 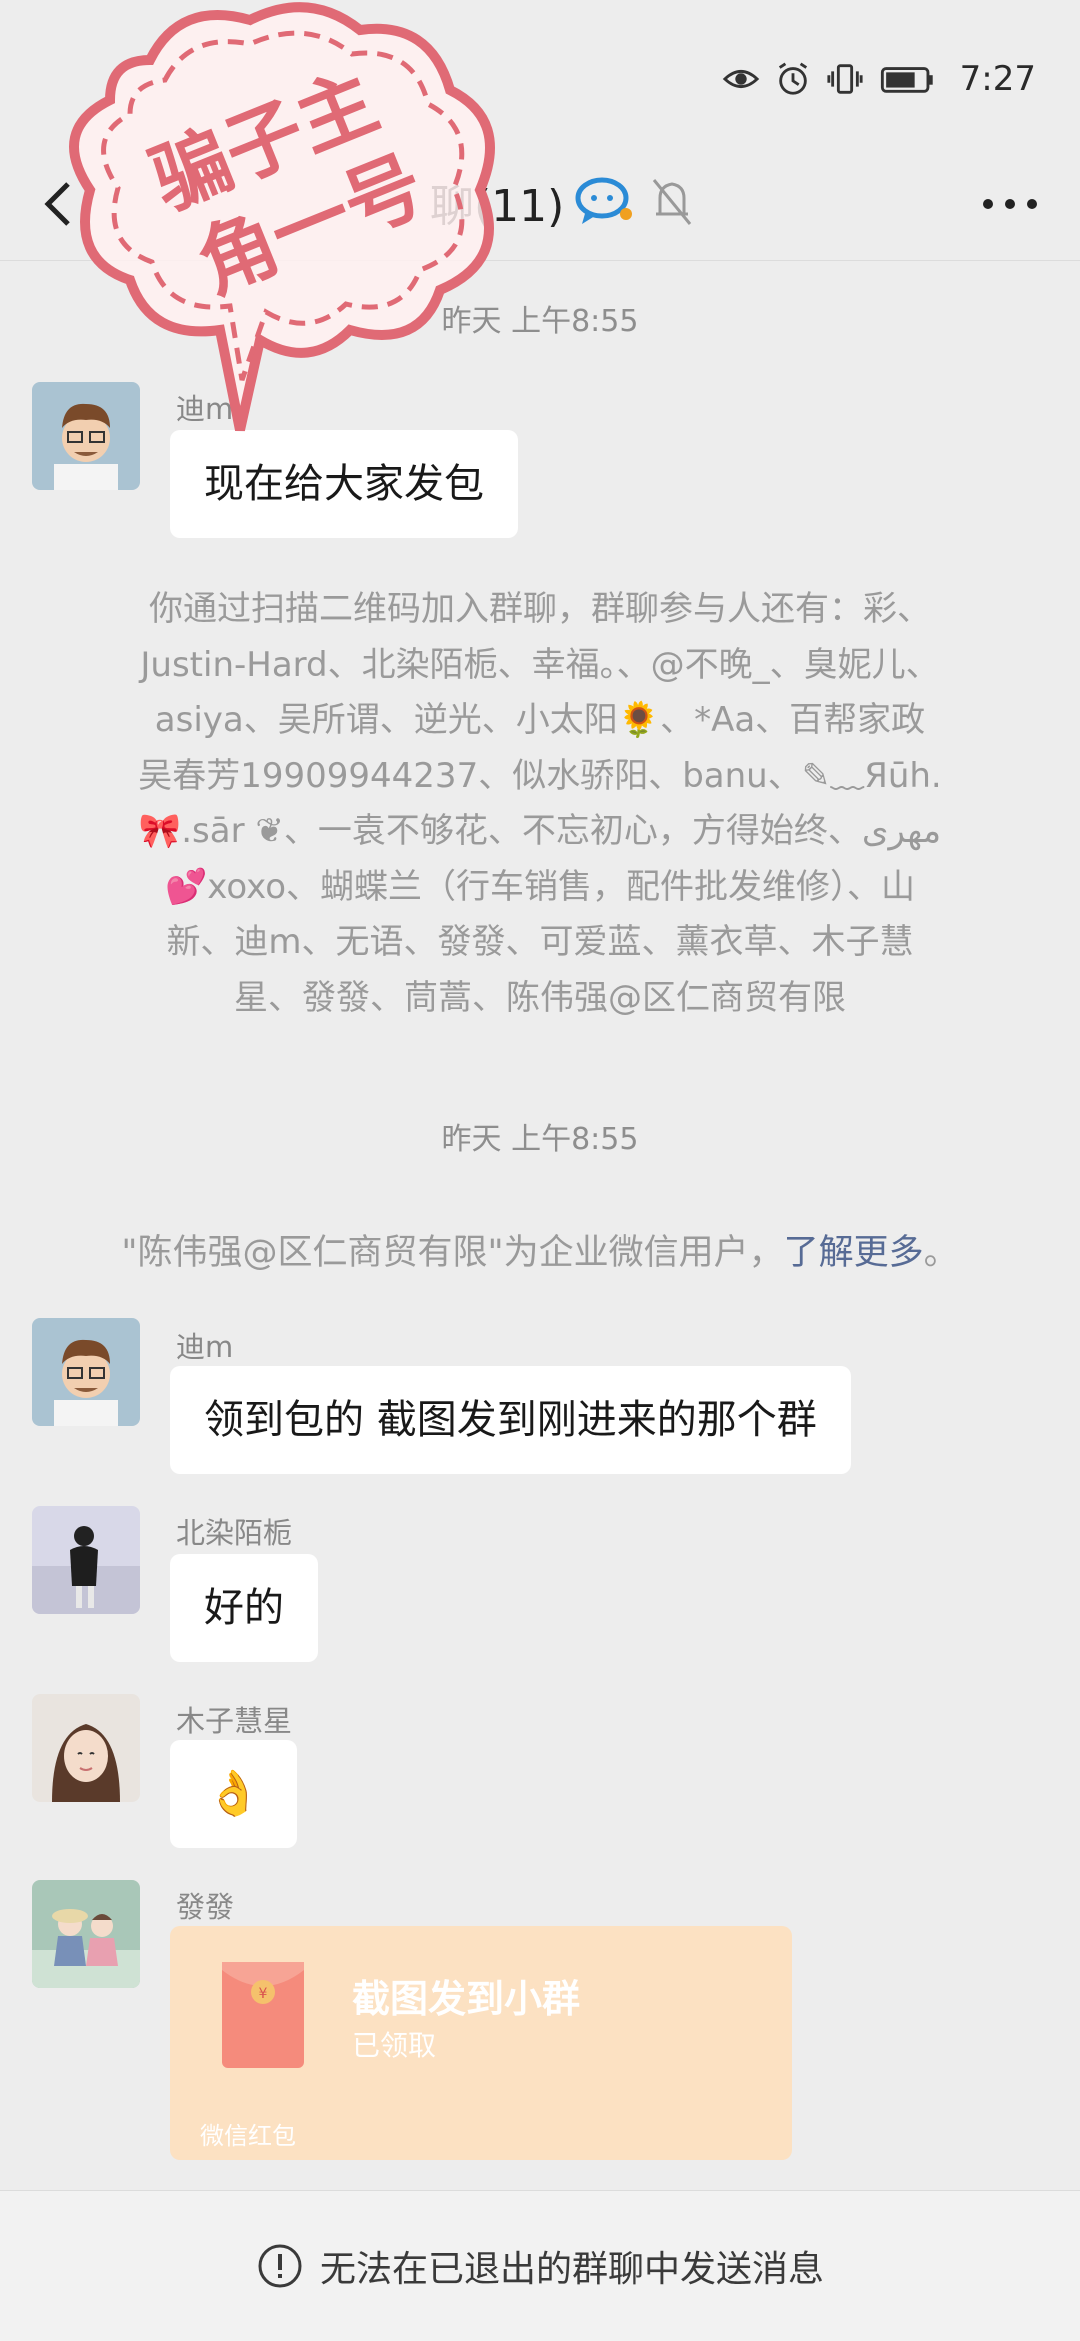 I want to click on scam-warning-stamp: 骗子主 角一号, so click(x=282, y=217).